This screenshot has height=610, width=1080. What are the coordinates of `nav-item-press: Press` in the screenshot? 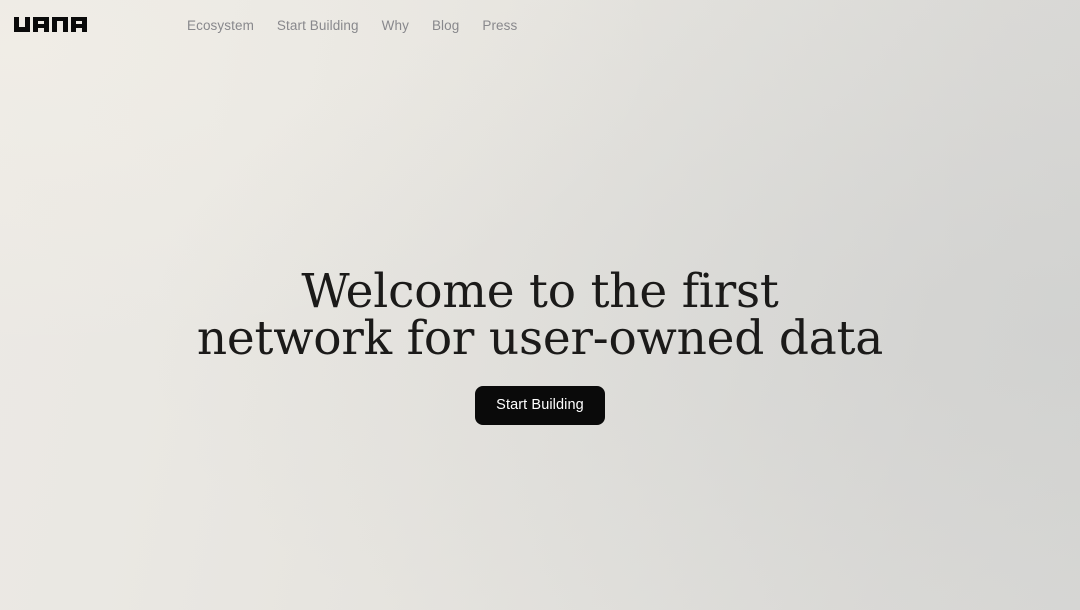 It's located at (499, 26).